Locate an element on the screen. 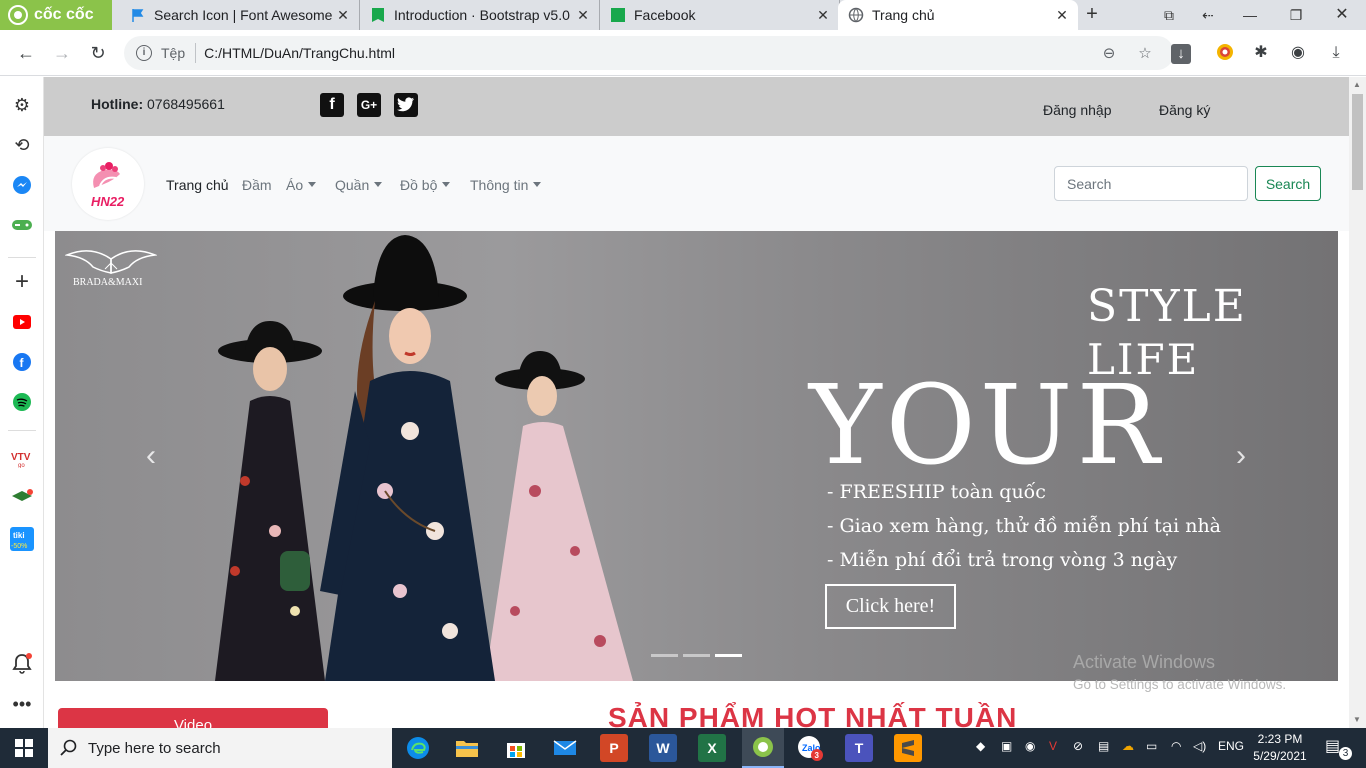 Image resolution: width=1366 pixels, height=768 pixels. taskbar-search-box: Type here to search is located at coordinates (220, 748).